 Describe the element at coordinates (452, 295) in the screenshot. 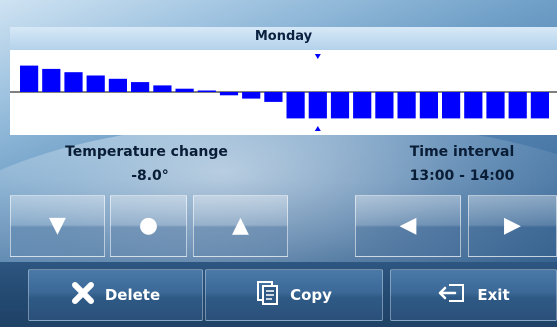

I see `exit-arrow-icon` at that location.